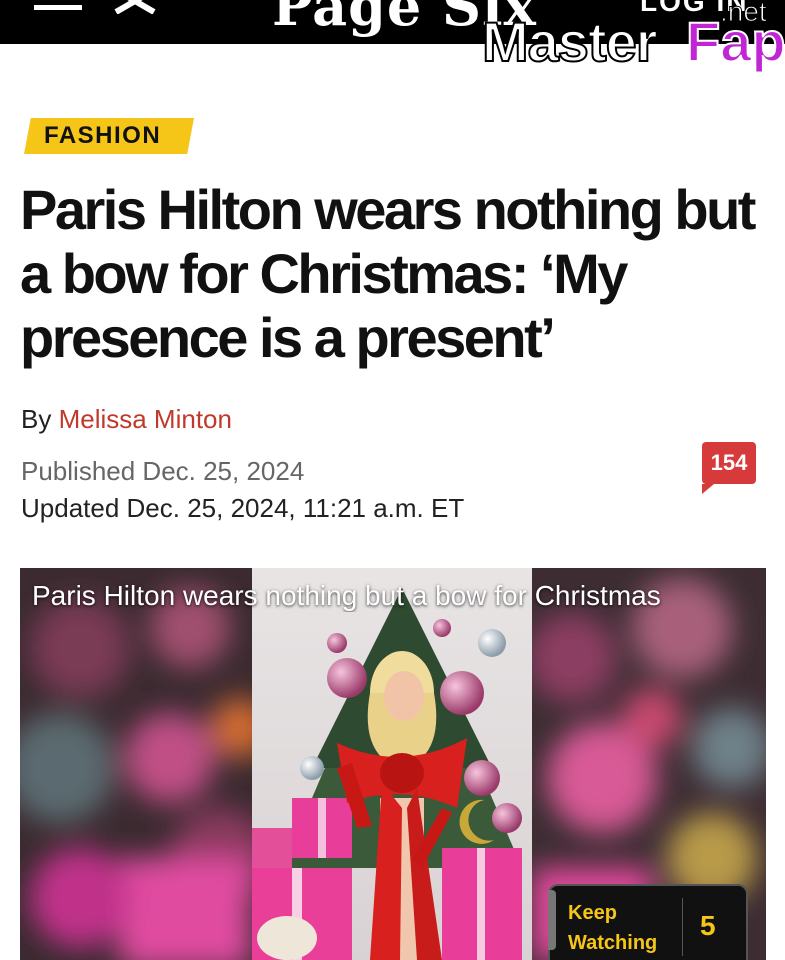 The width and height of the screenshot is (785, 960). I want to click on keep-watching-widget: Keep Watching 5, so click(648, 922).